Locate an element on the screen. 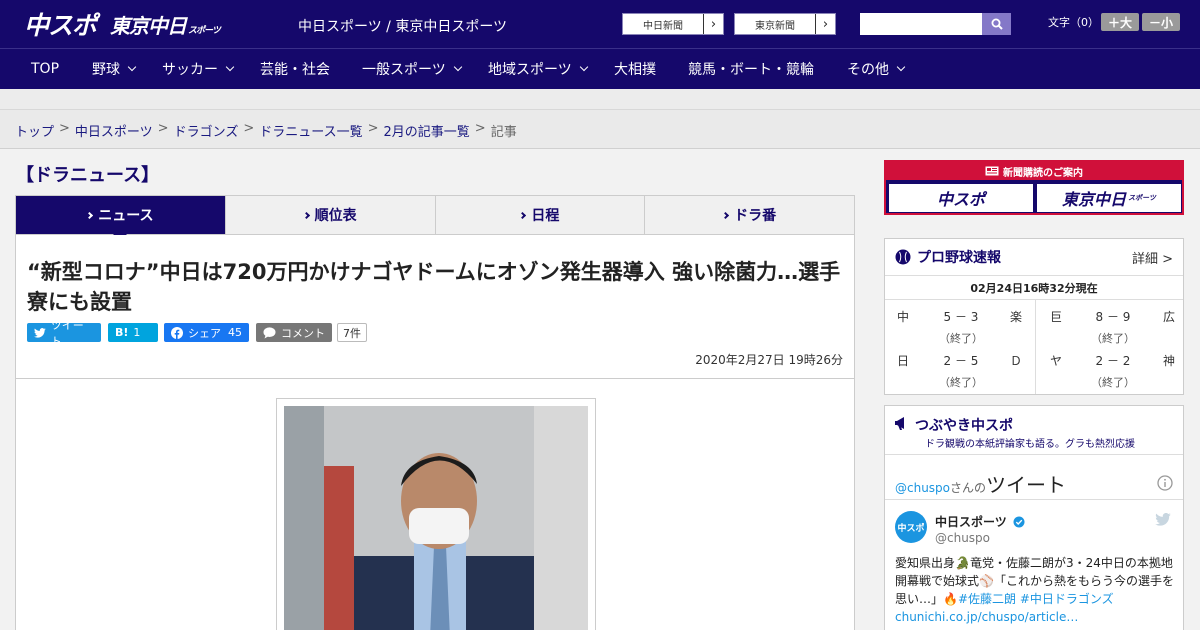 This screenshot has height=630, width=1200. nav-label: TOP is located at coordinates (45, 69).